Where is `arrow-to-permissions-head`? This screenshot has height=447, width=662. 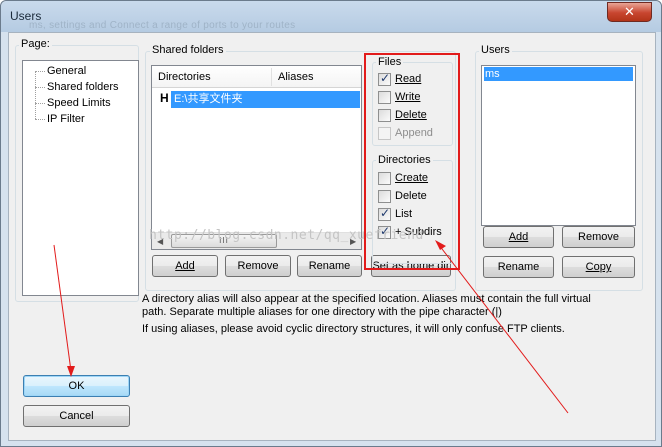 arrow-to-permissions-head is located at coordinates (440, 245).